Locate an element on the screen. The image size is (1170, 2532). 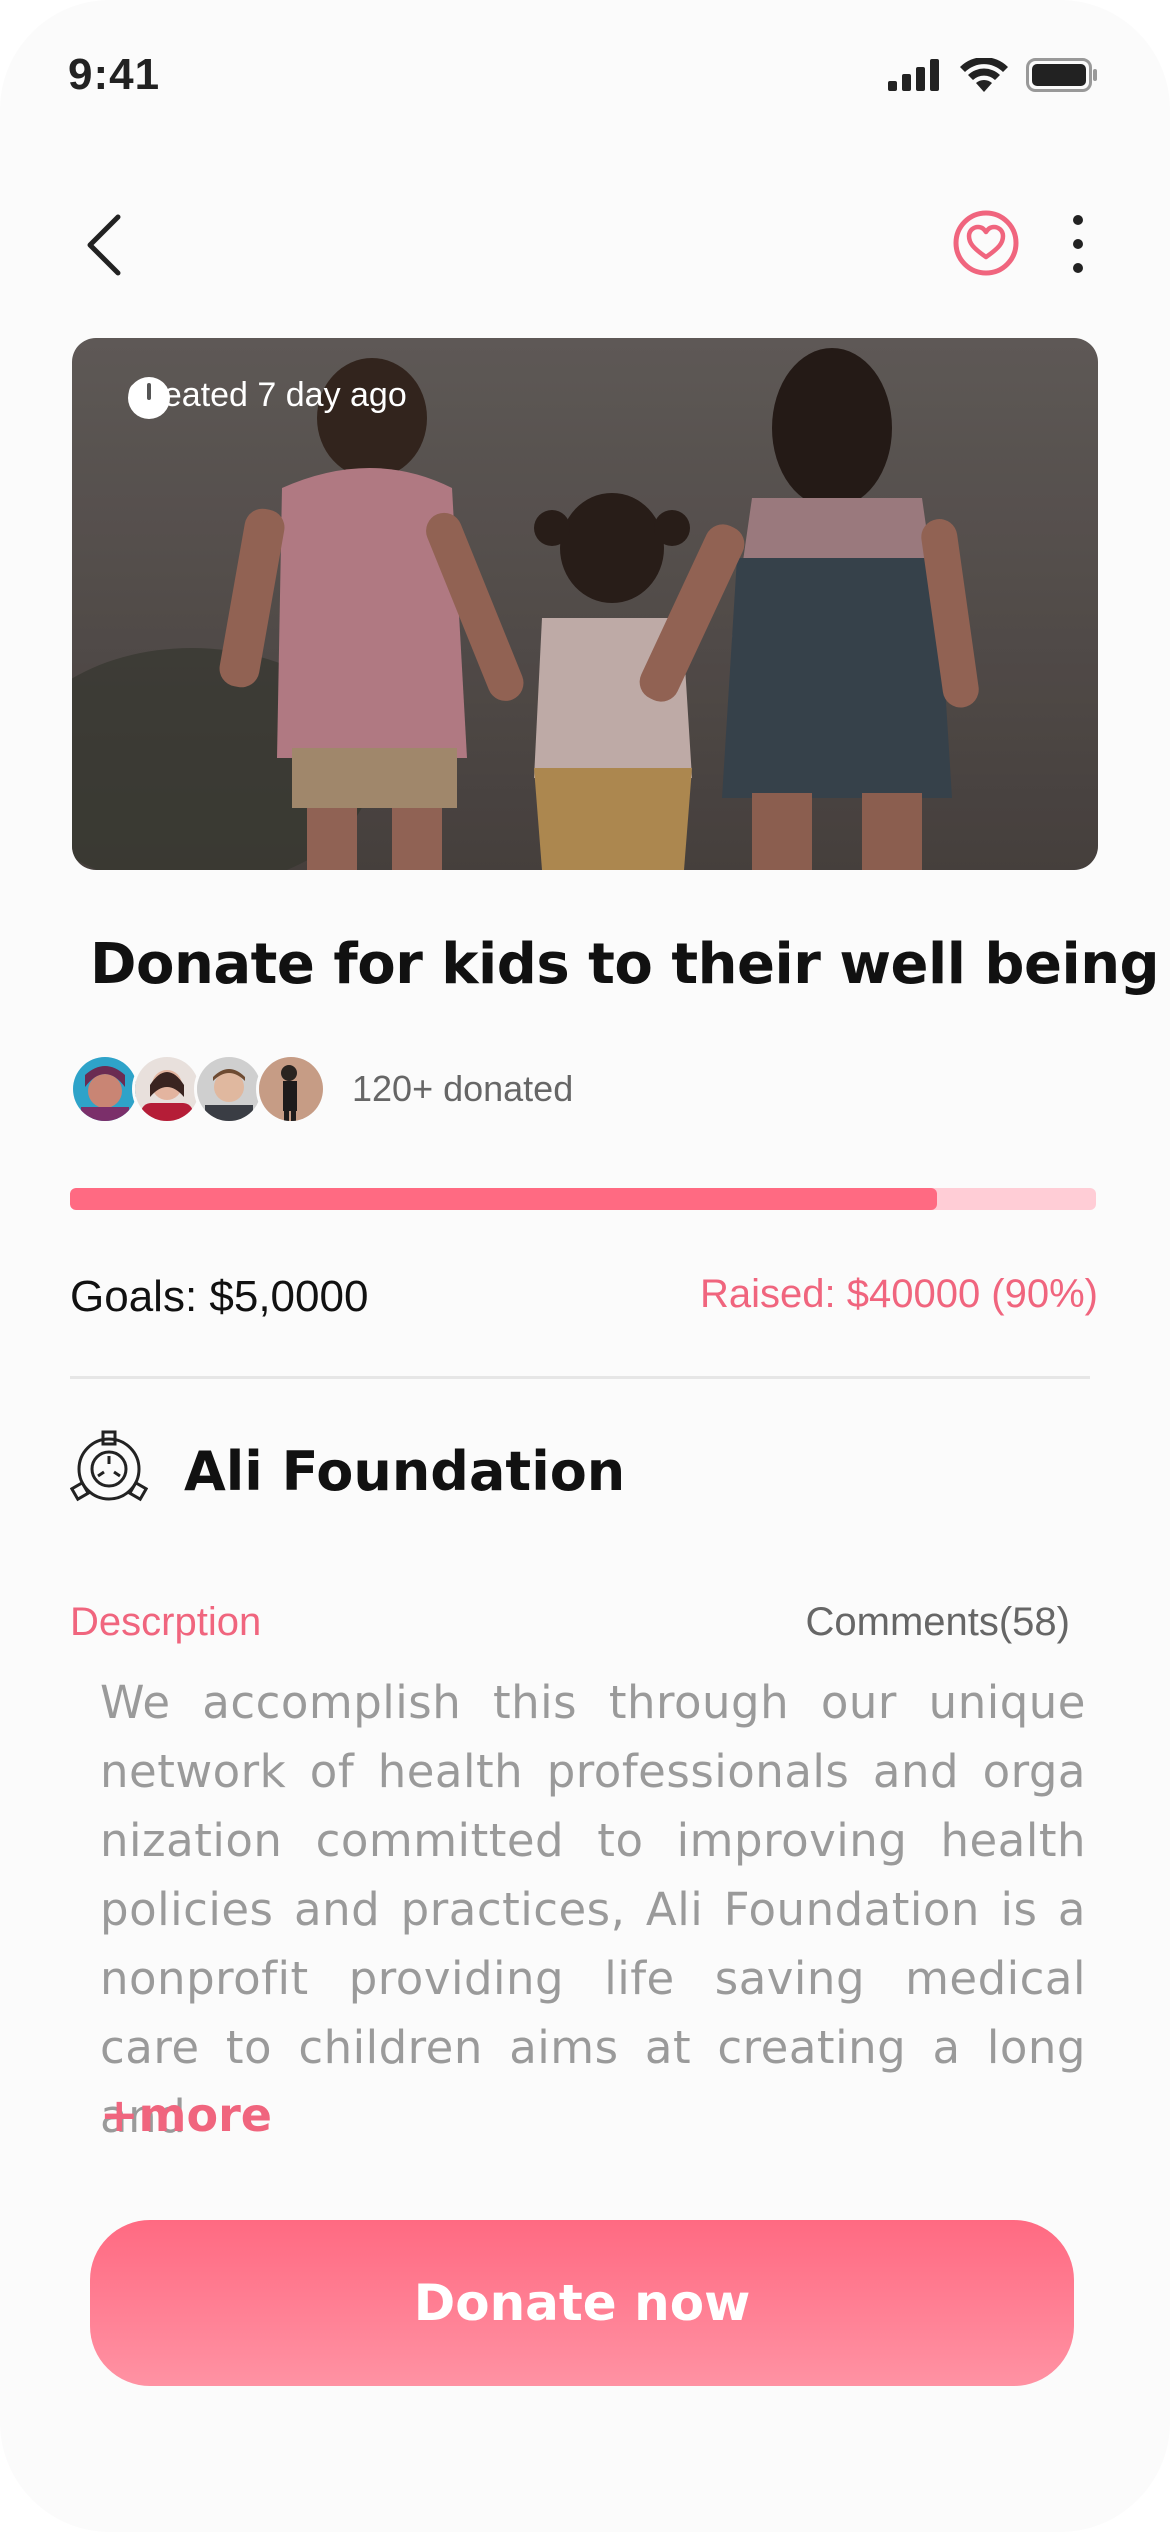
status-time: 9:41 is located at coordinates (114, 74).